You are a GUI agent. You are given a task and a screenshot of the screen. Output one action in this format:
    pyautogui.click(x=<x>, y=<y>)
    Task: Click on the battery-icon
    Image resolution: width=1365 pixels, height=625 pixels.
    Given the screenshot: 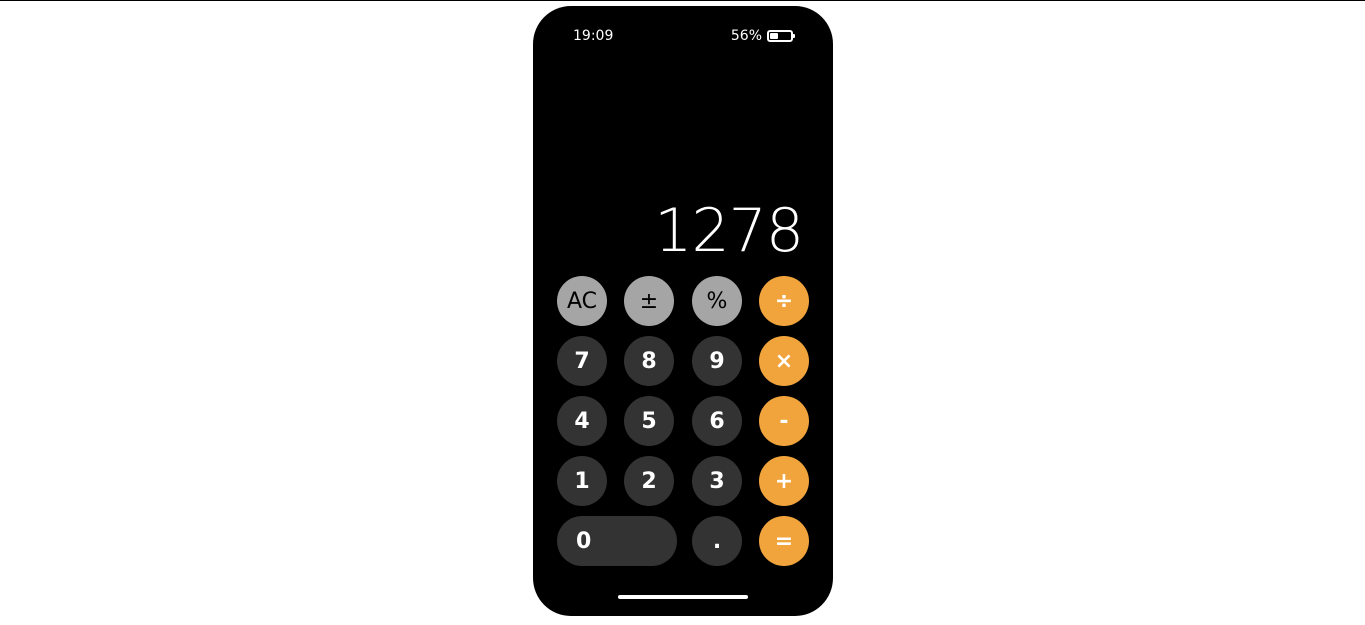 What is the action you would take?
    pyautogui.click(x=781, y=36)
    